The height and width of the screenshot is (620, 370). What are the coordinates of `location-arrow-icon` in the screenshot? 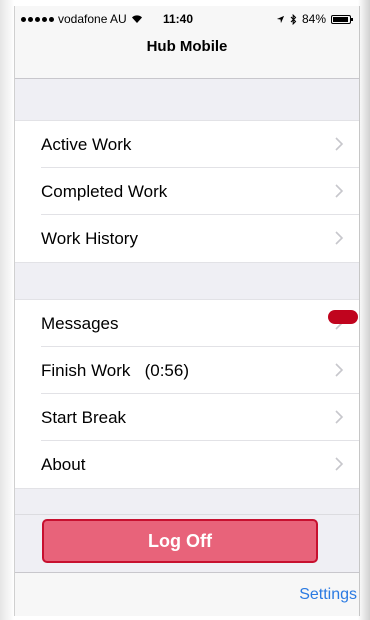 It's located at (280, 19).